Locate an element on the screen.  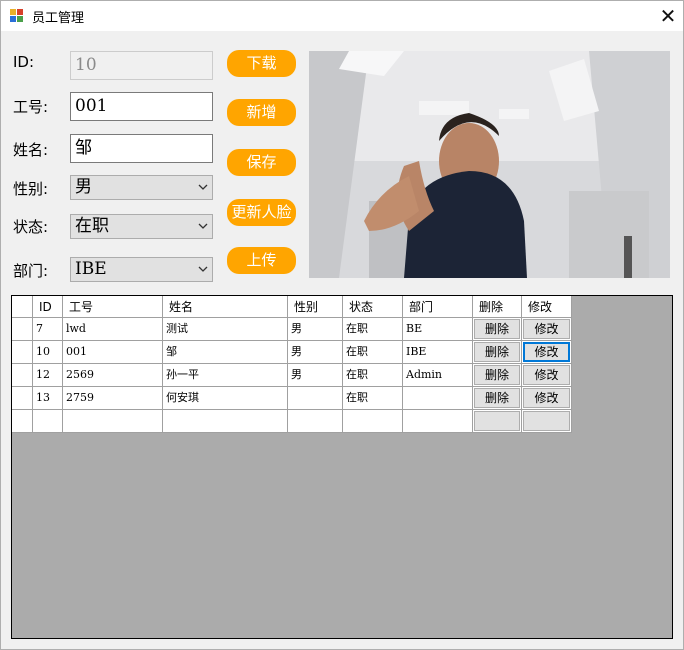
empno-field: 001 is located at coordinates (141, 106).